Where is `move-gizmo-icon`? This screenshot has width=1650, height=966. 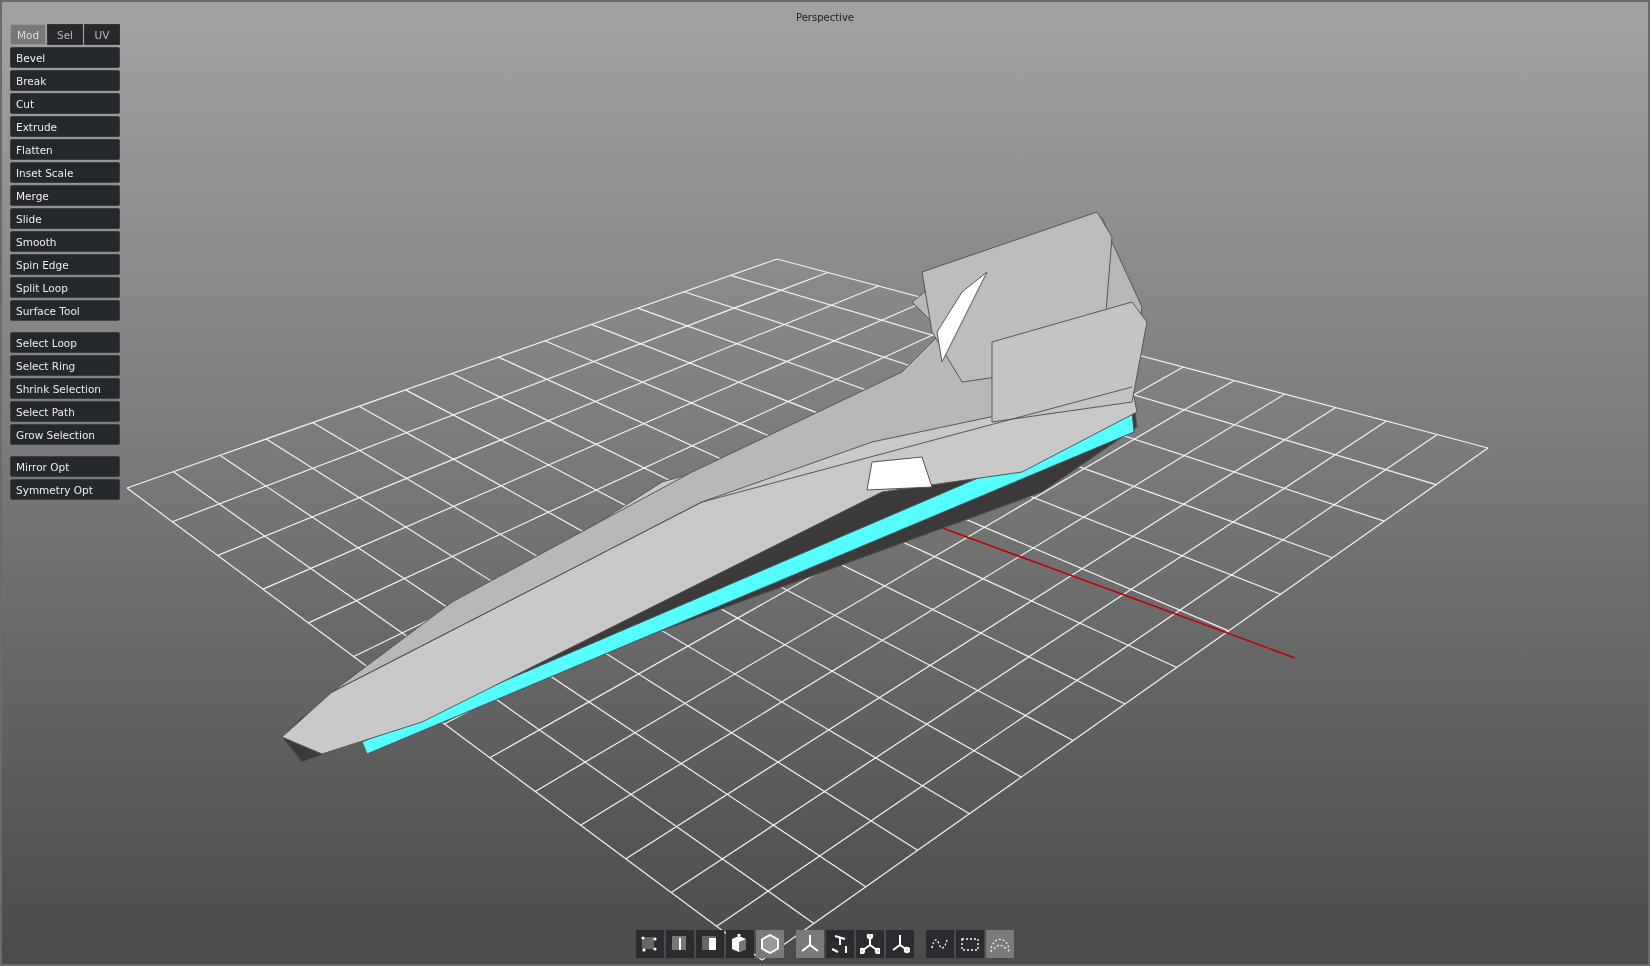 move-gizmo-icon is located at coordinates (810, 944).